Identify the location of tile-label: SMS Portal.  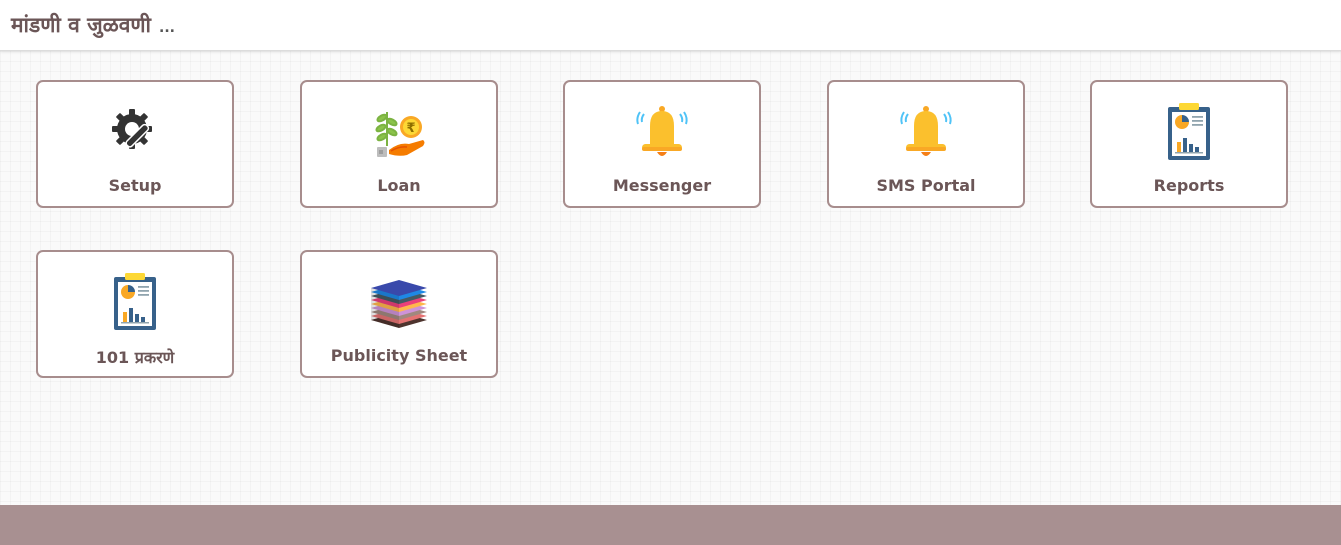
(926, 185).